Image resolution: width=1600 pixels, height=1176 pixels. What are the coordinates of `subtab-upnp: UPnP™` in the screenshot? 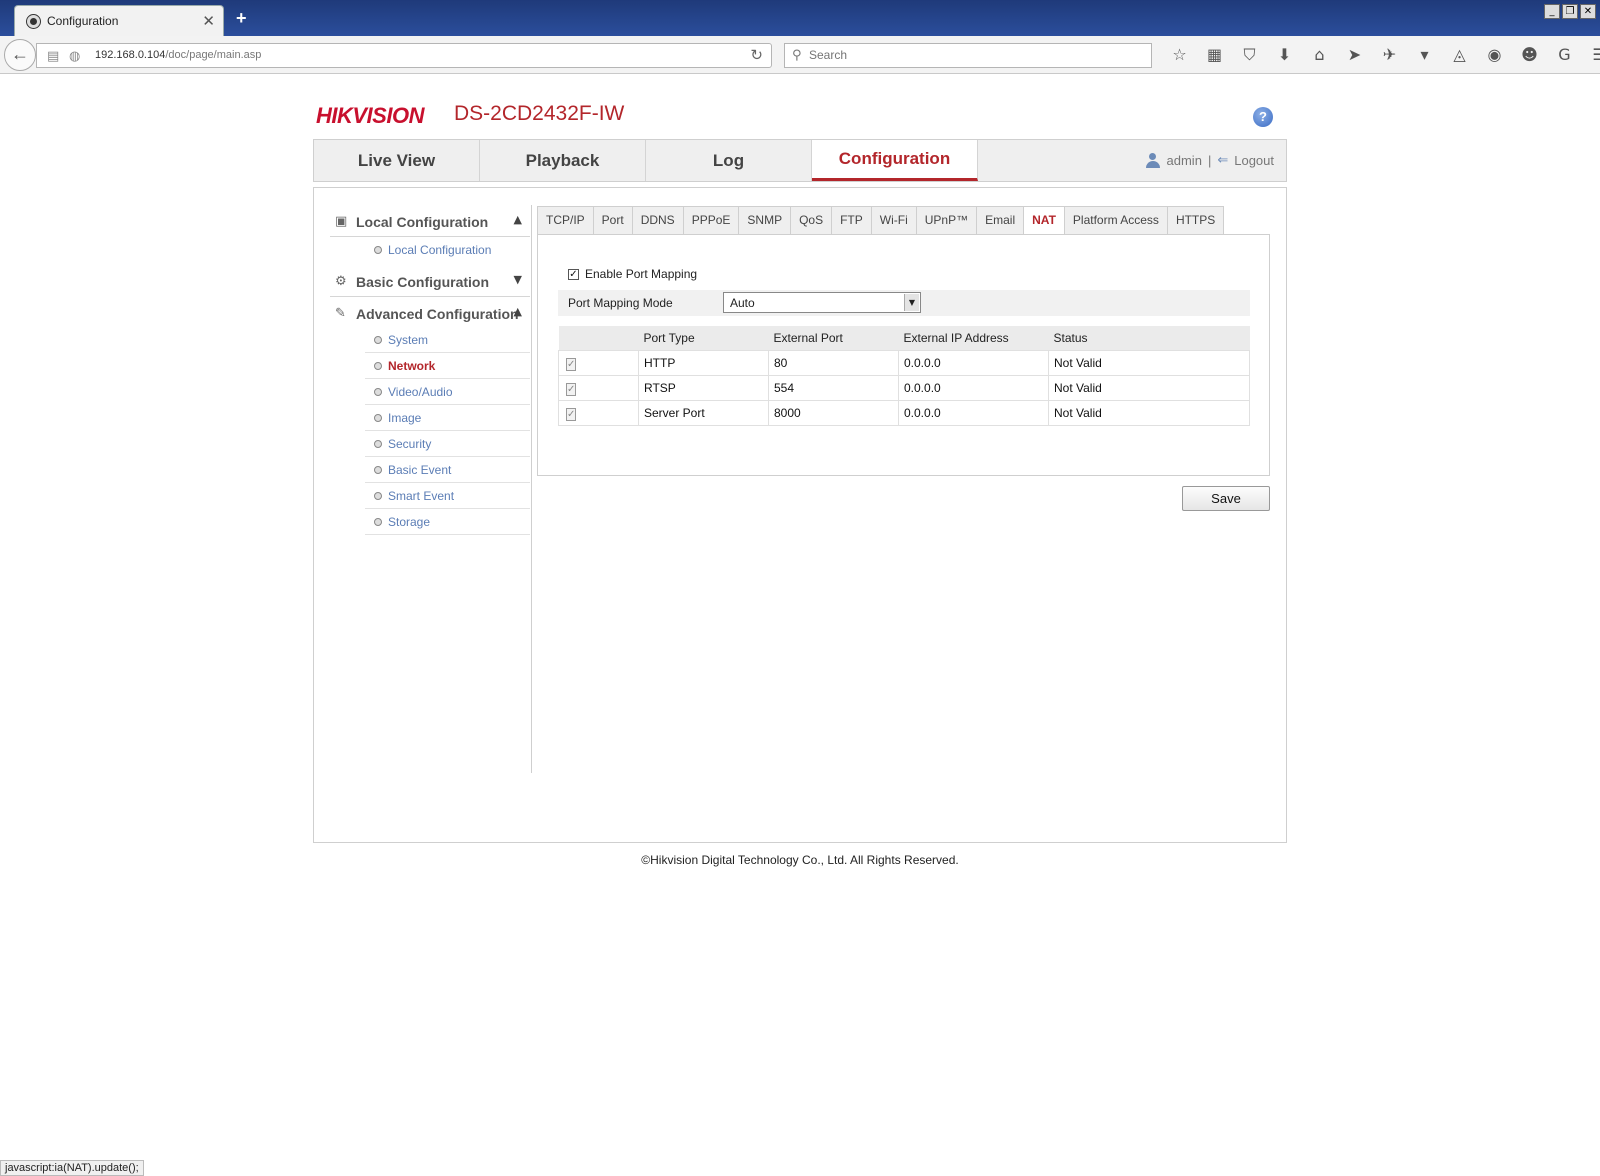 It's located at (947, 220).